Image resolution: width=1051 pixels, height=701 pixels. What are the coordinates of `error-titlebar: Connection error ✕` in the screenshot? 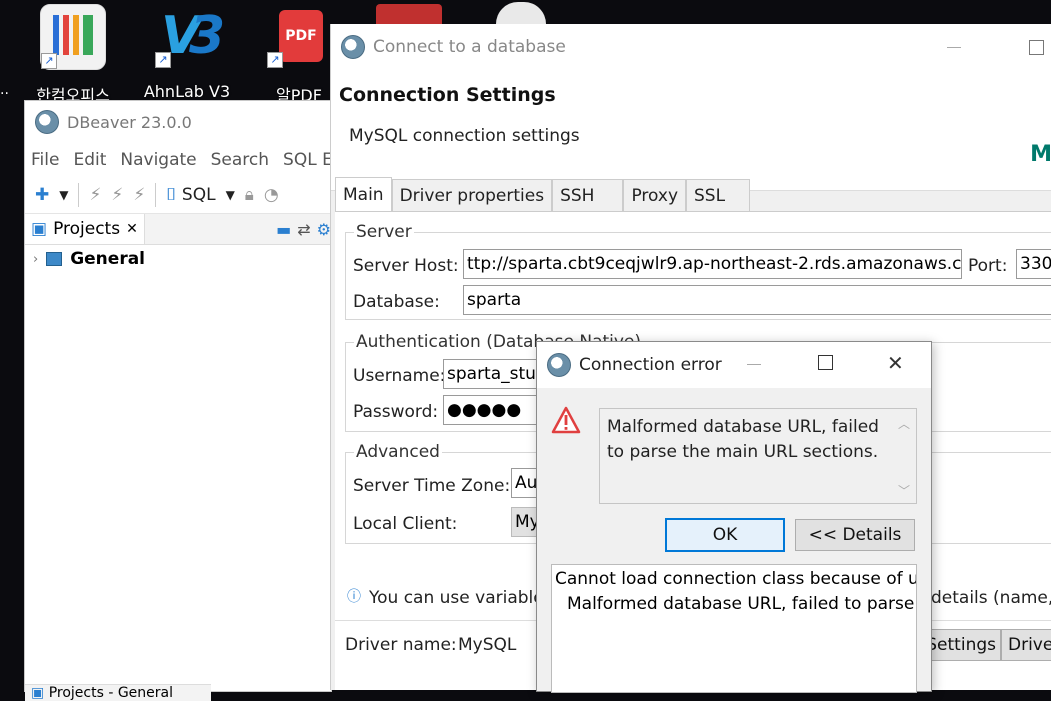 It's located at (734, 365).